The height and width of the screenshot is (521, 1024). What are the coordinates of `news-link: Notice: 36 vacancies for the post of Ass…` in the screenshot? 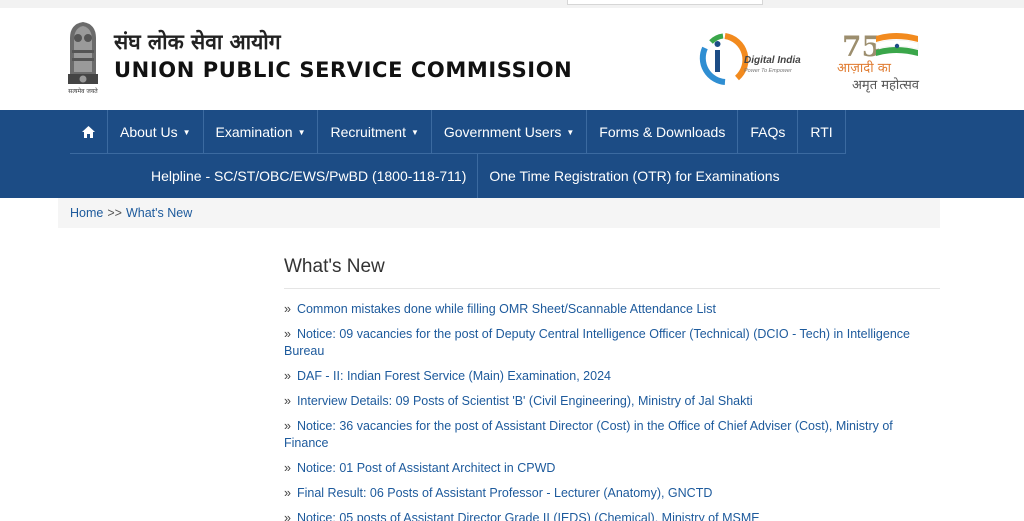 It's located at (588, 434).